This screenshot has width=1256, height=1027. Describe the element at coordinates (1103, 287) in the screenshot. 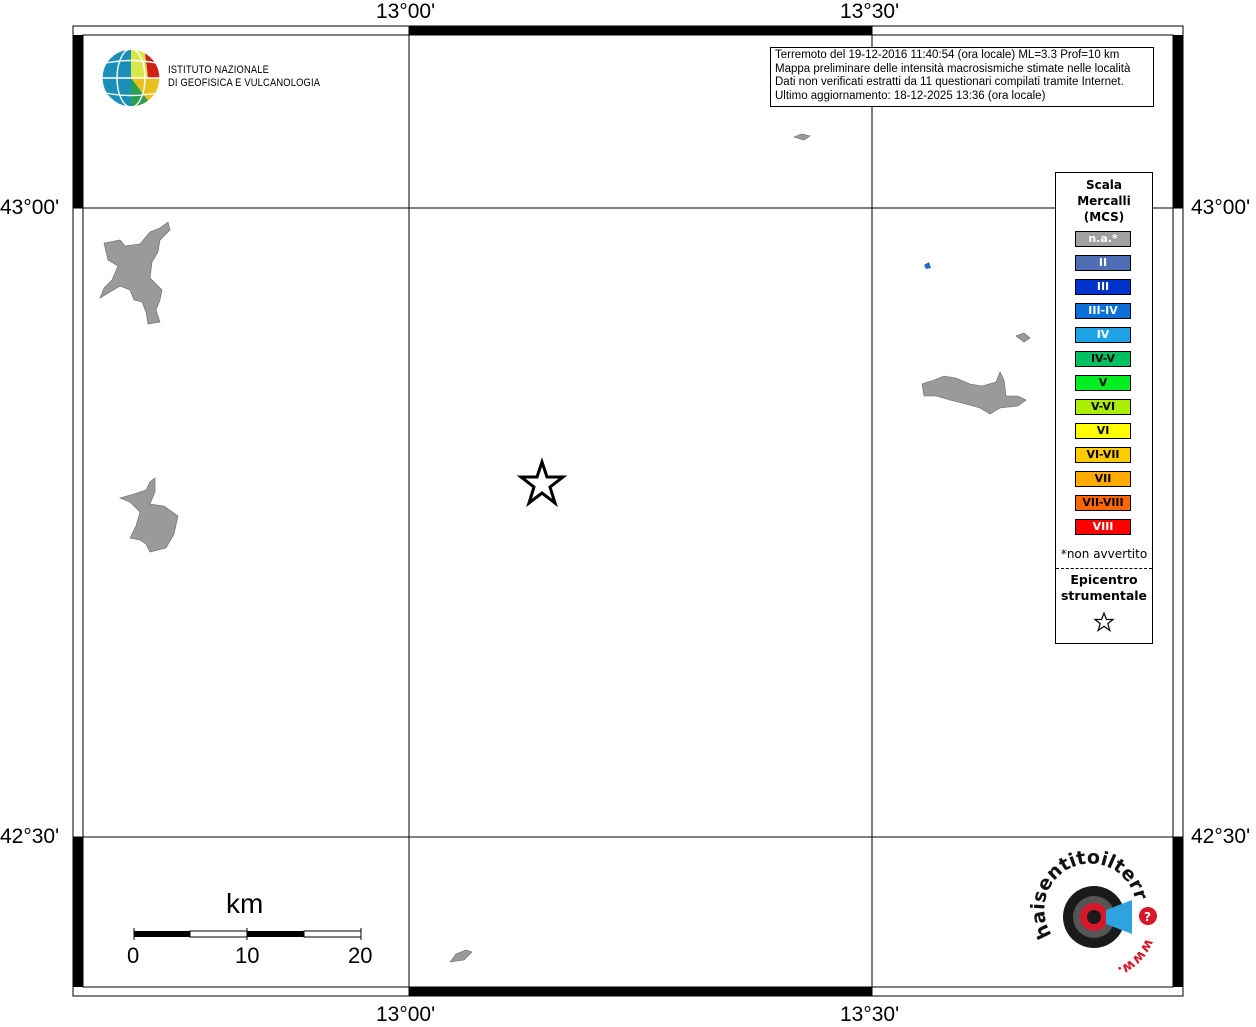

I see `legend-item-2: III` at that location.